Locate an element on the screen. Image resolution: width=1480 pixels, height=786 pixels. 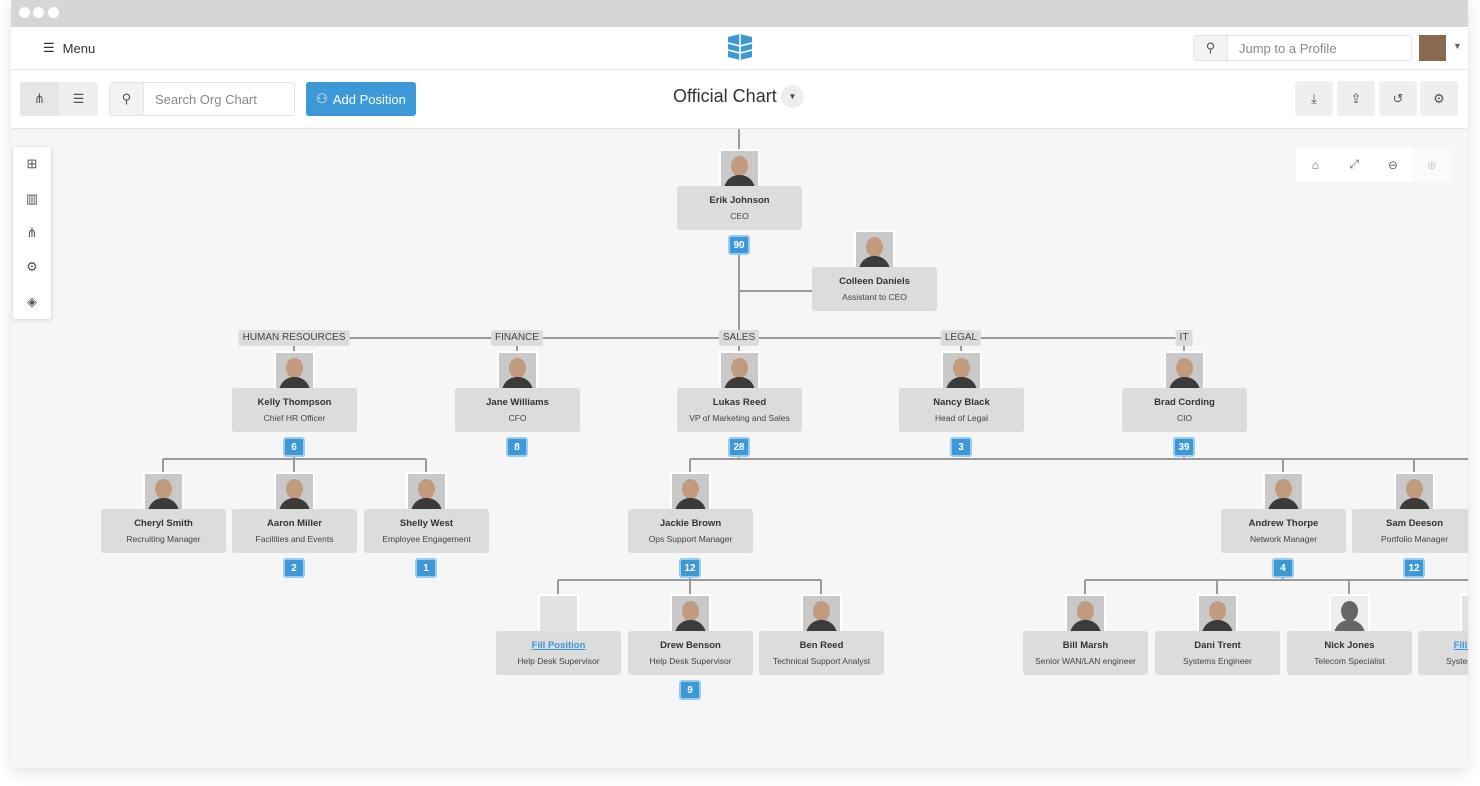
report-count-badge: 9 is located at coordinates (690, 690).